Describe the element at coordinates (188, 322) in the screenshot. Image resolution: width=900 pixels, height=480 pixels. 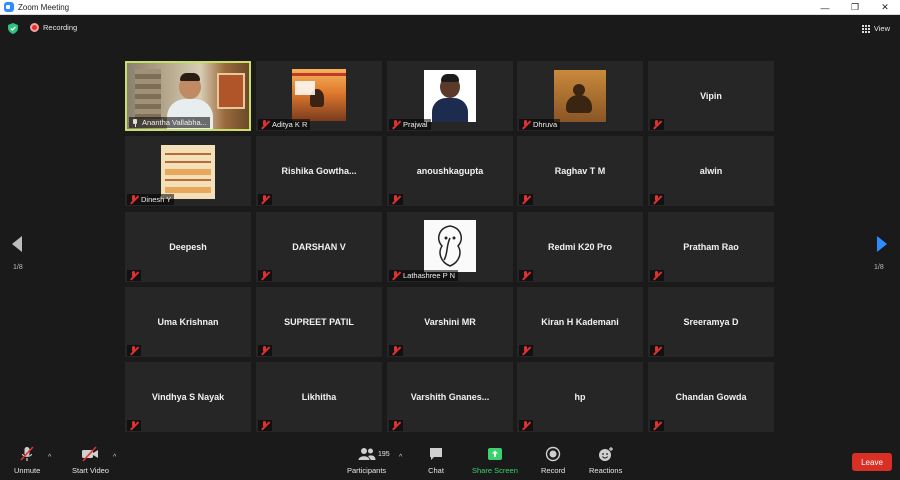
I see `participant-tile: Uma Krishnan` at that location.